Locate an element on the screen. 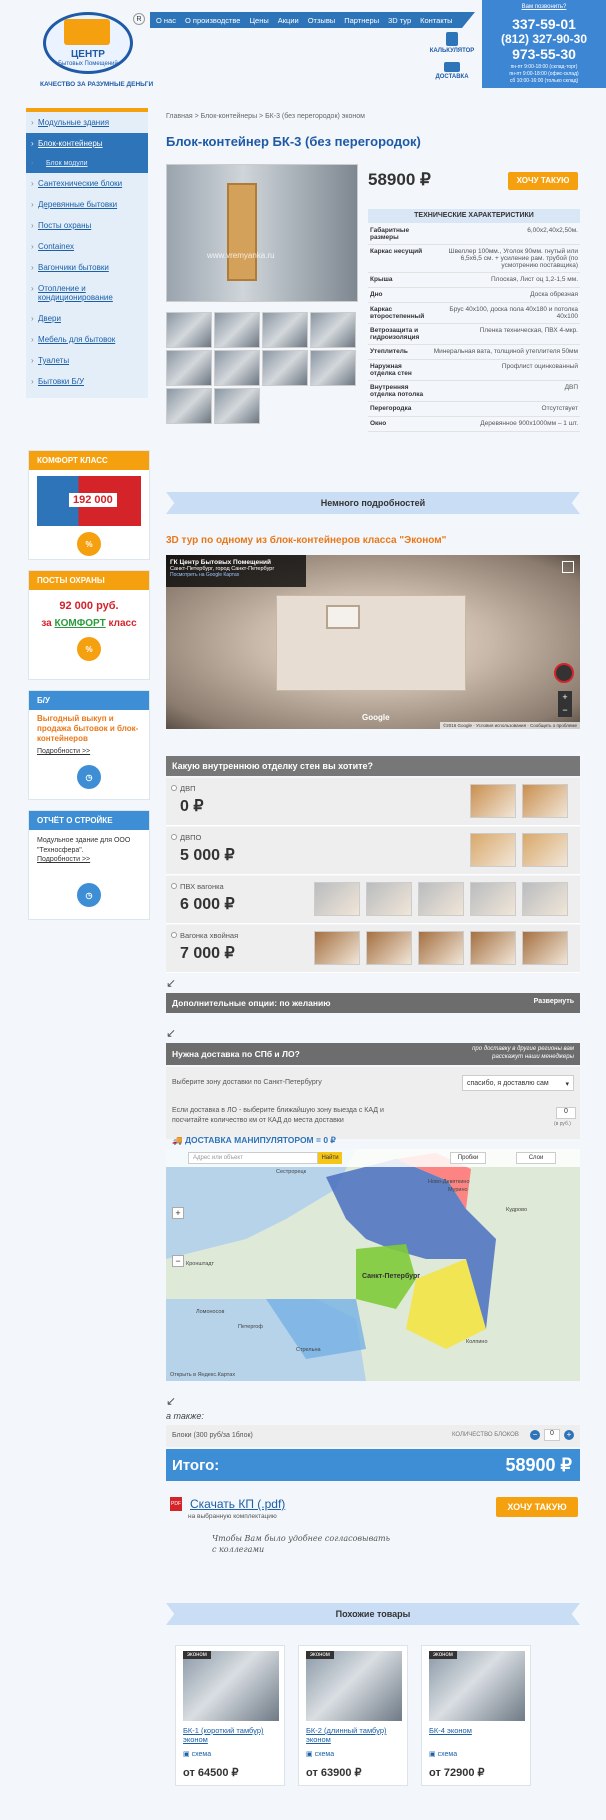 The image size is (606, 1820). callback-link: Вам позвонить? is located at coordinates (544, 7).